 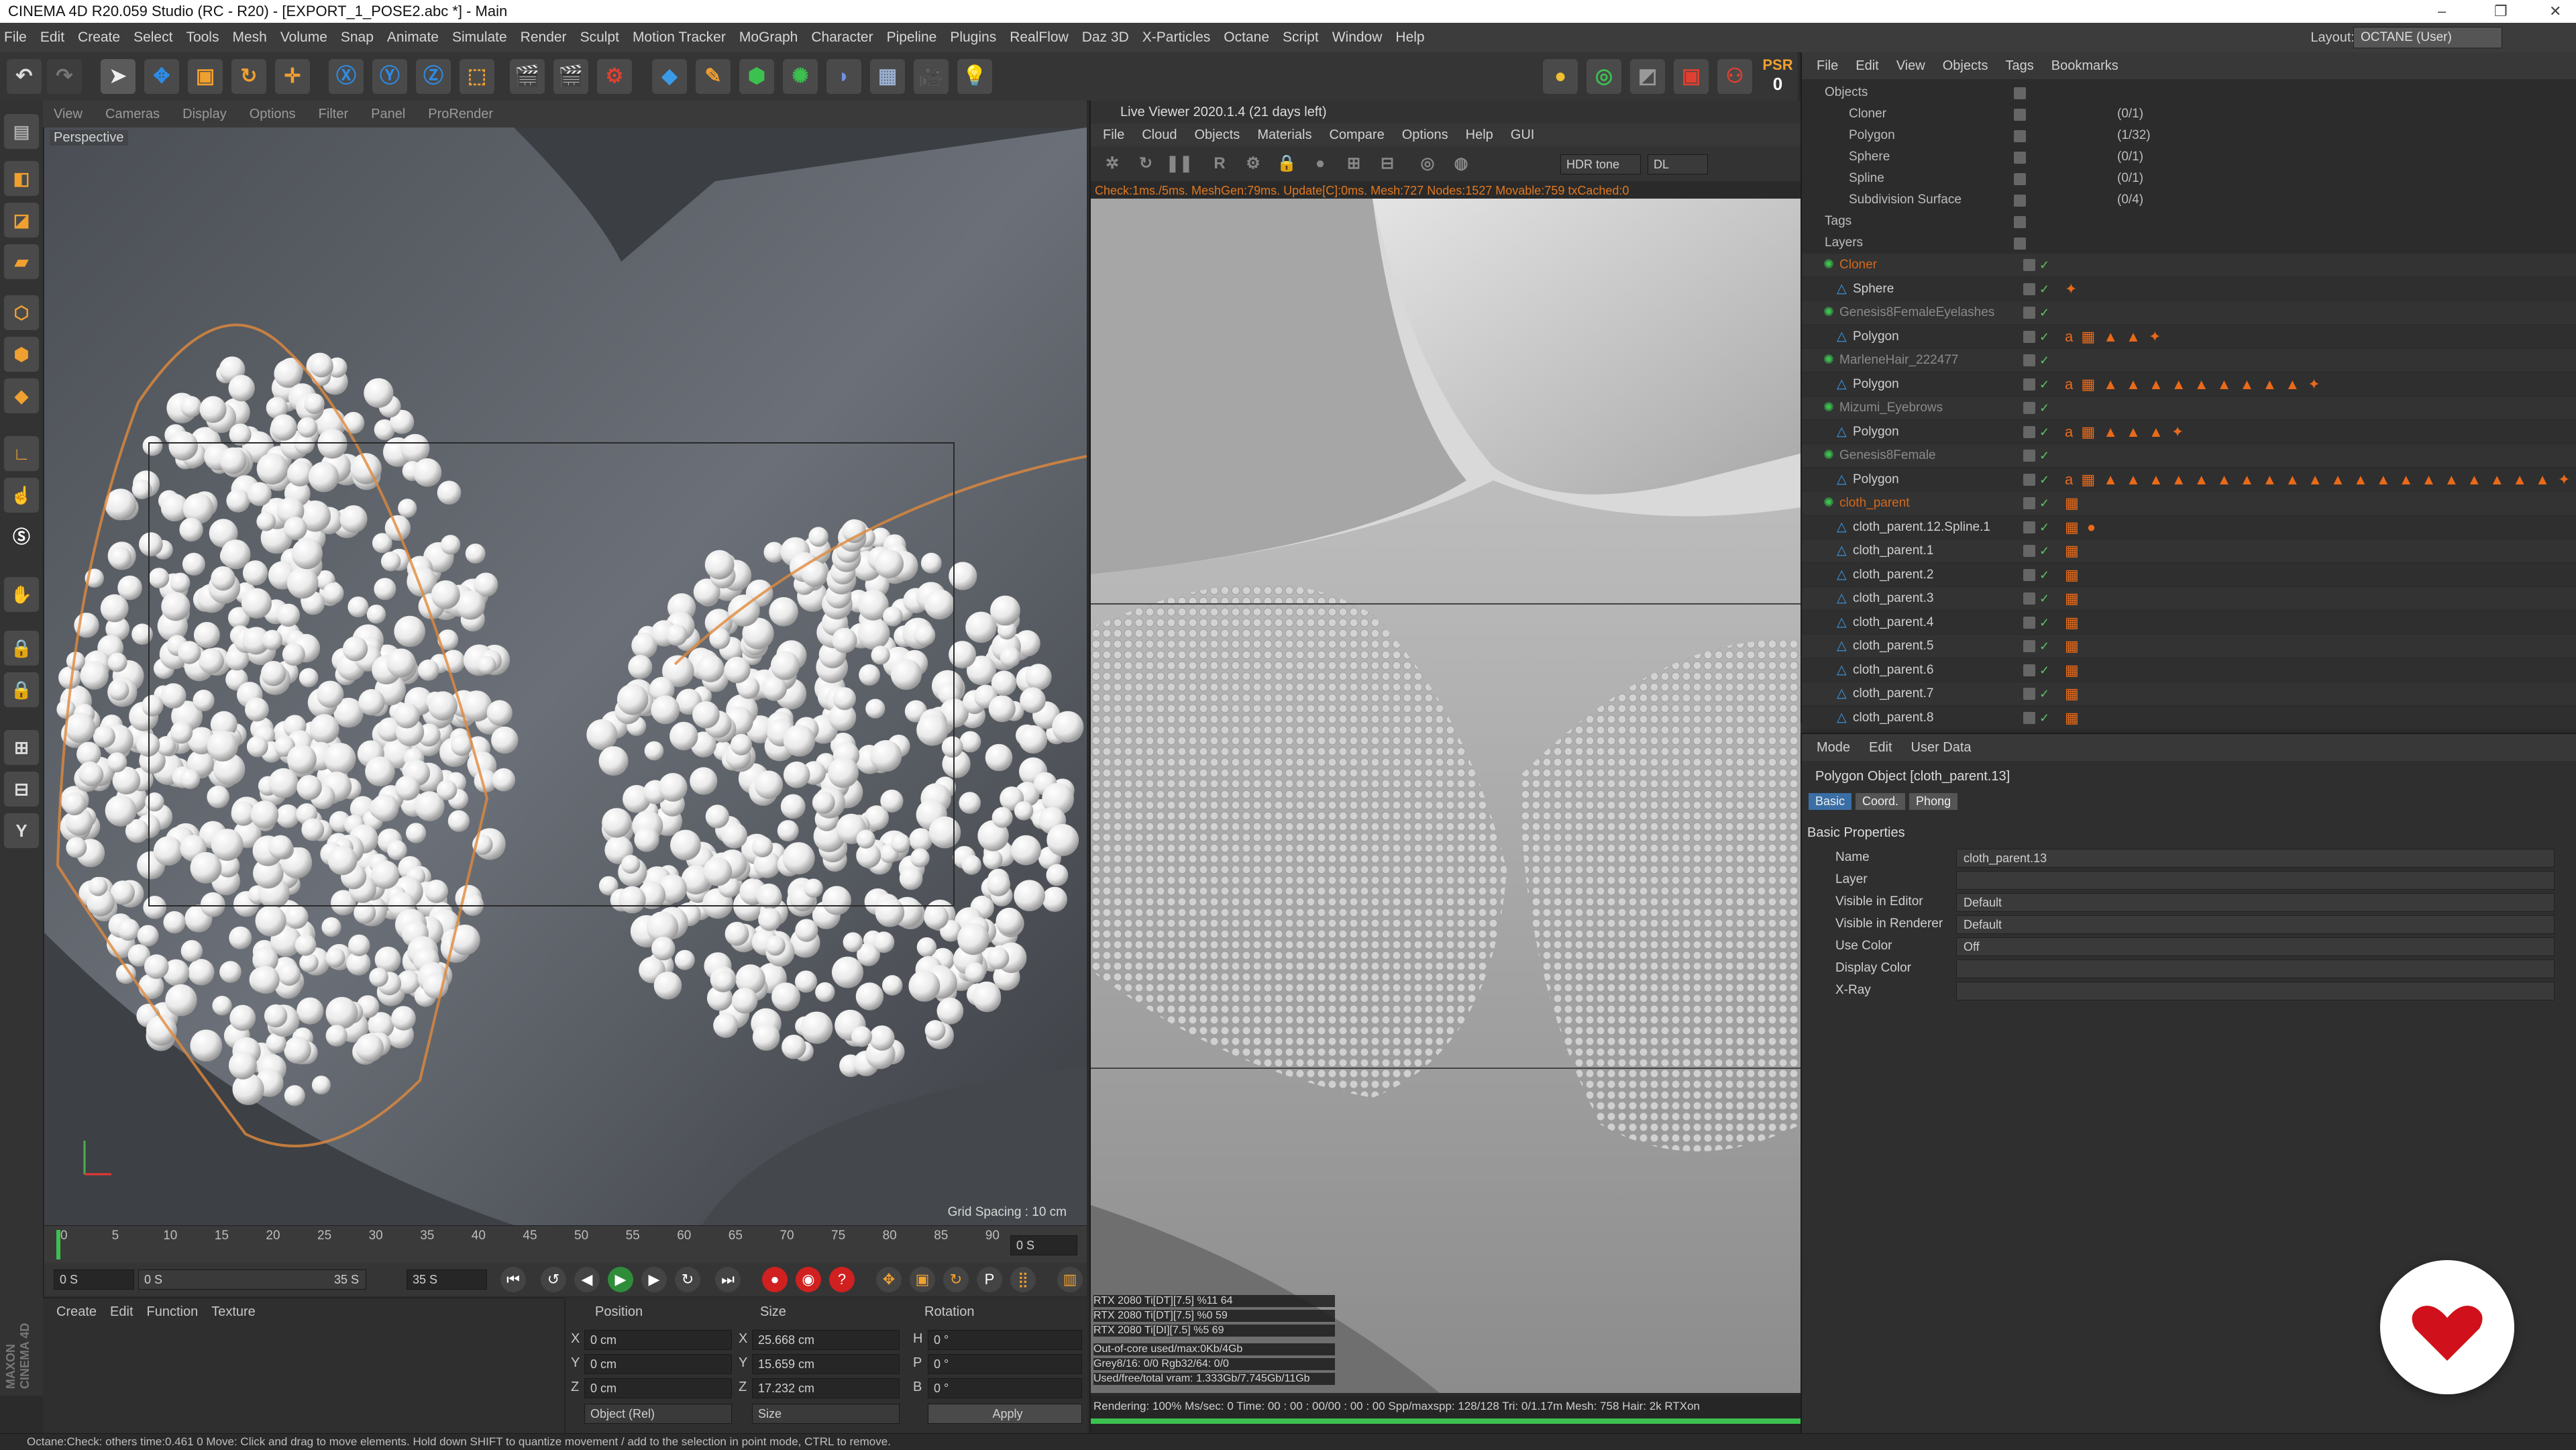 What do you see at coordinates (1005, 1364) in the screenshot?
I see `rotation-p-field: 0 °` at bounding box center [1005, 1364].